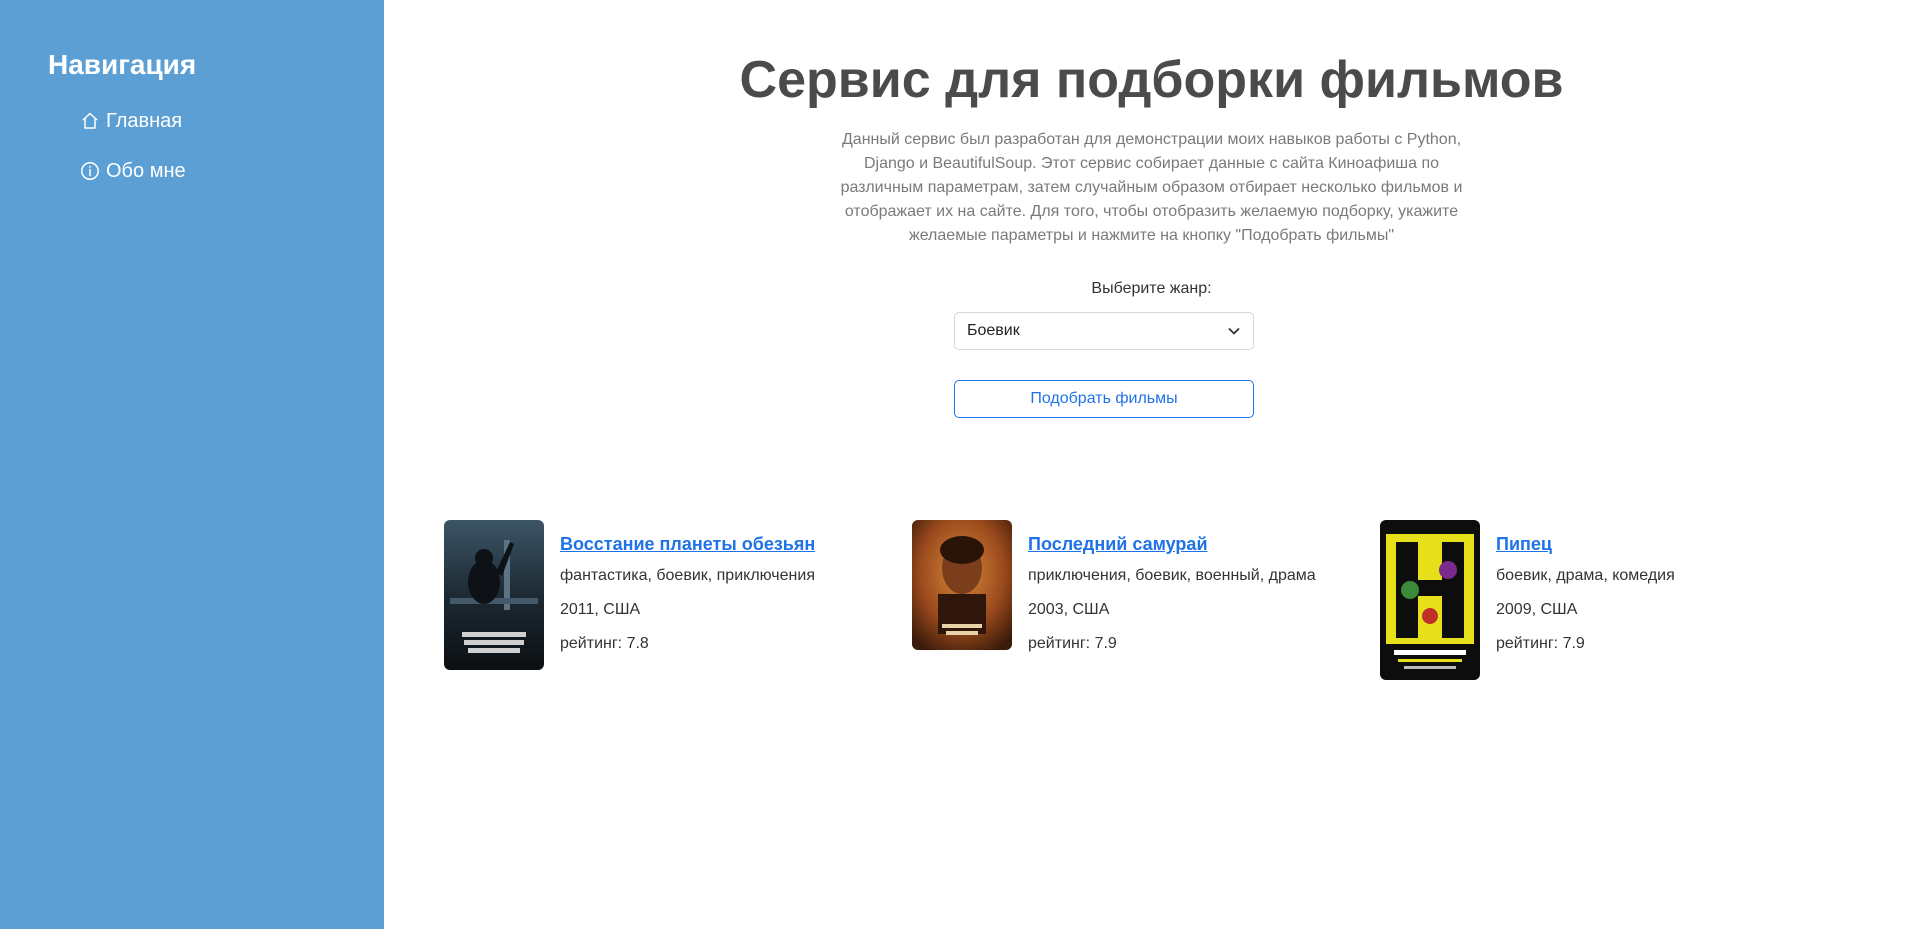 The image size is (1919, 929). Describe the element at coordinates (600, 609) in the screenshot. I see `film-year-country: 2011, США` at that location.